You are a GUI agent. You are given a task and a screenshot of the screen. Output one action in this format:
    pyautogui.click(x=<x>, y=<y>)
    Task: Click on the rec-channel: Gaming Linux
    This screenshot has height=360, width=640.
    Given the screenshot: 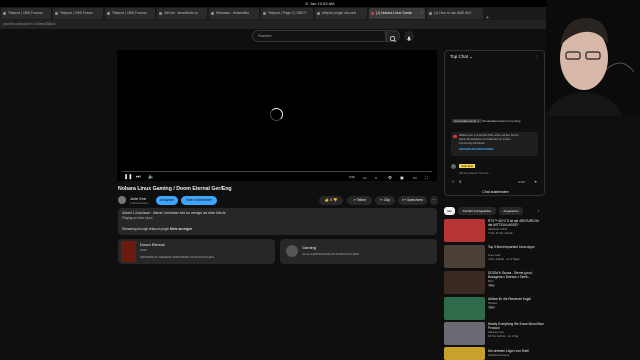 What is the action you would take?
    pyautogui.click(x=496, y=332)
    